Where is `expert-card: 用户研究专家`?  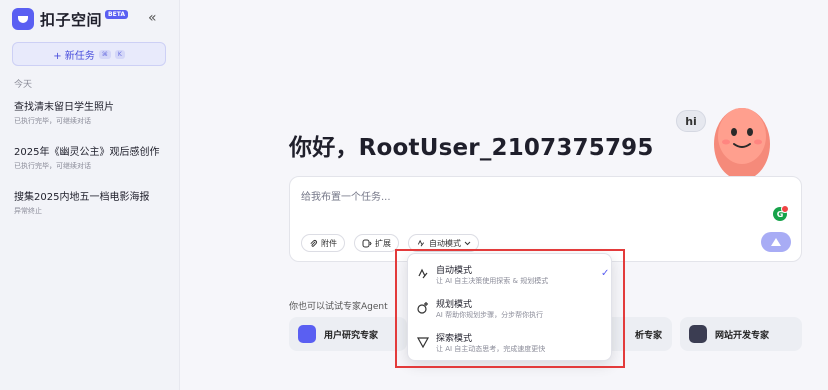
expert-card: 用户研究专家 is located at coordinates (348, 334).